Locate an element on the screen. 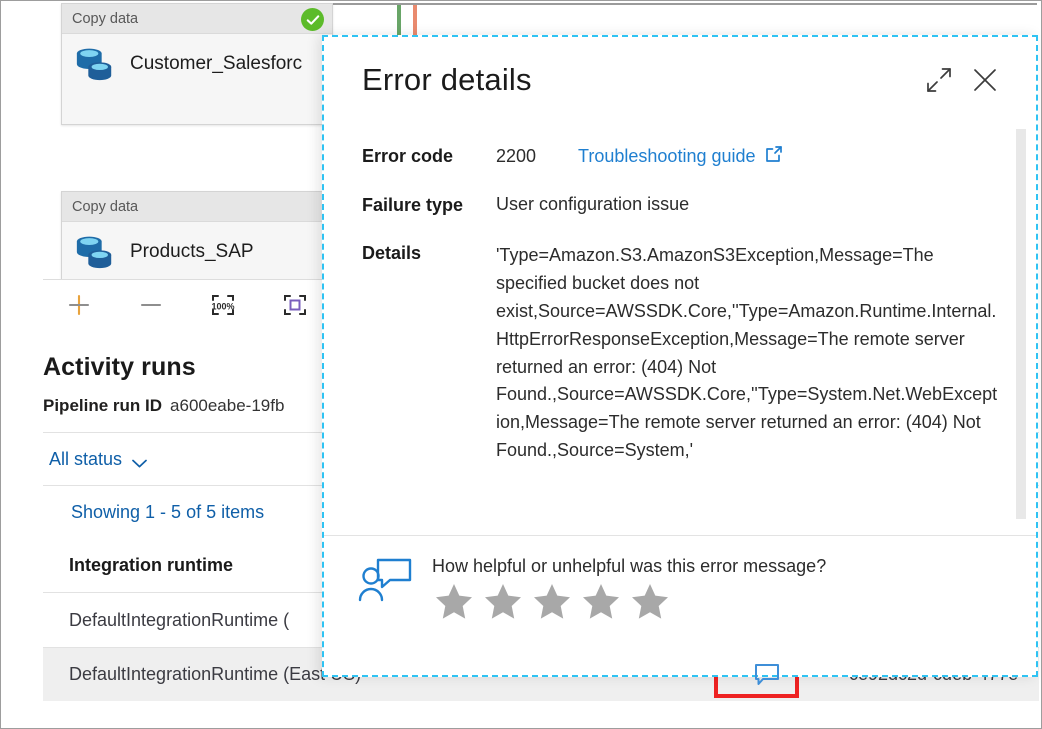 Image resolution: width=1042 pixels, height=729 pixels. activity-card-body-2: Products_SAP is located at coordinates (197, 252).